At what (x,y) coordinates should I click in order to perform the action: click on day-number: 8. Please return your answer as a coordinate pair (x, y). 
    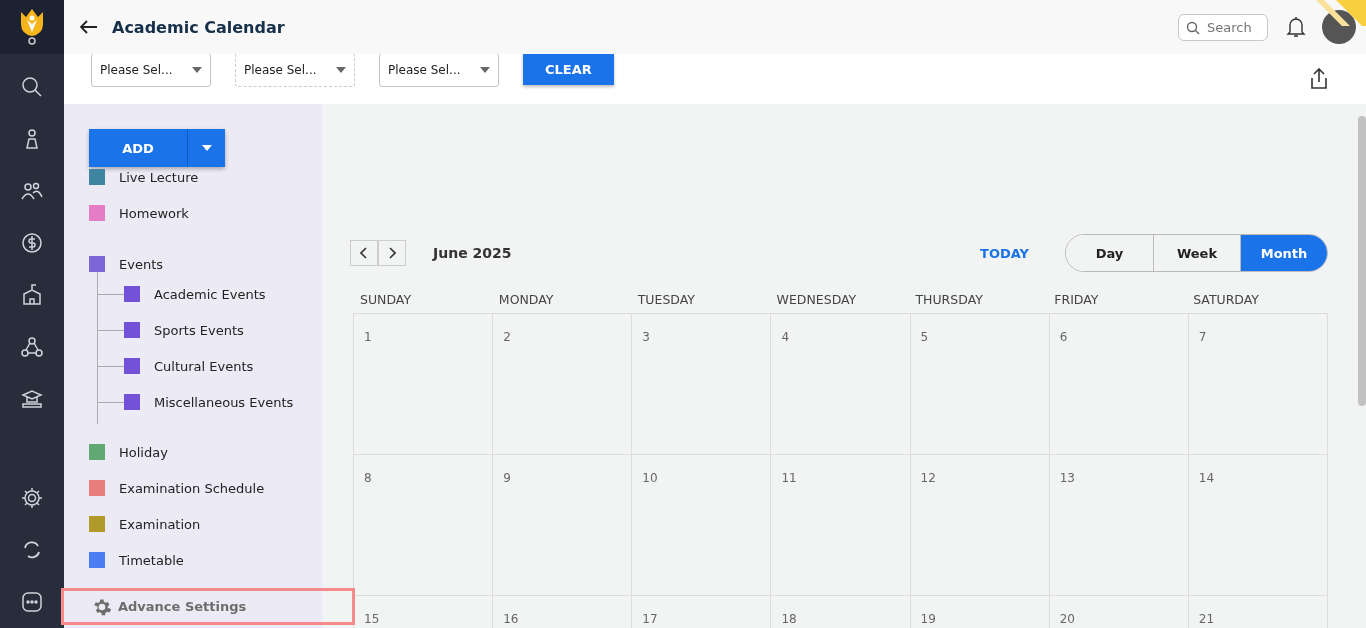
    Looking at the image, I should click on (368, 478).